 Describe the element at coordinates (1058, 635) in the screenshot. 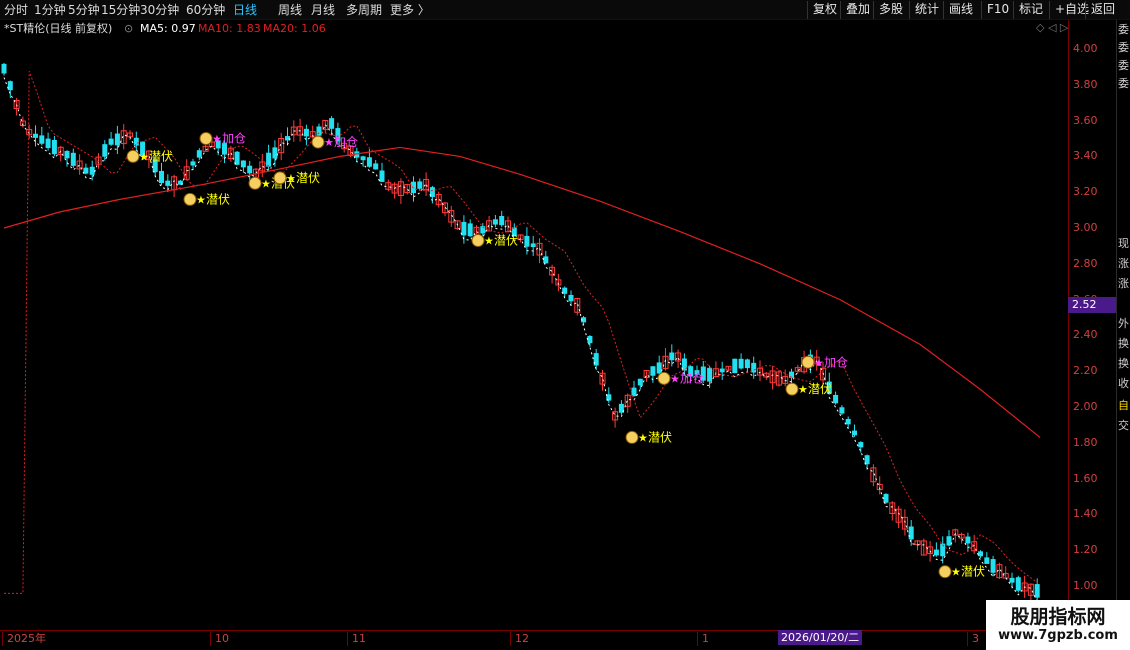

I see `watermark-url: www.7gpzb.com` at that location.